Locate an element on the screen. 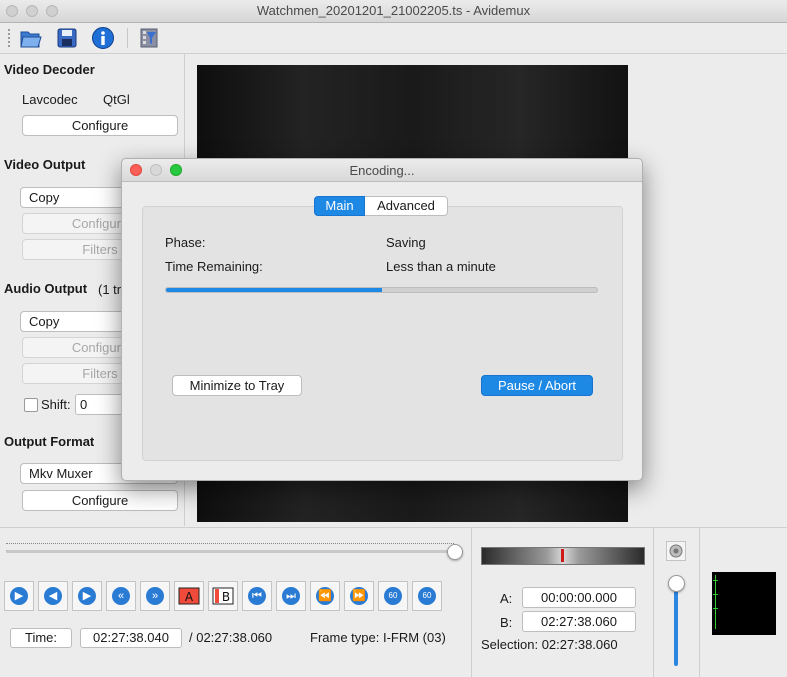 The height and width of the screenshot is (677, 787). set-marker-b-button: B is located at coordinates (223, 596).